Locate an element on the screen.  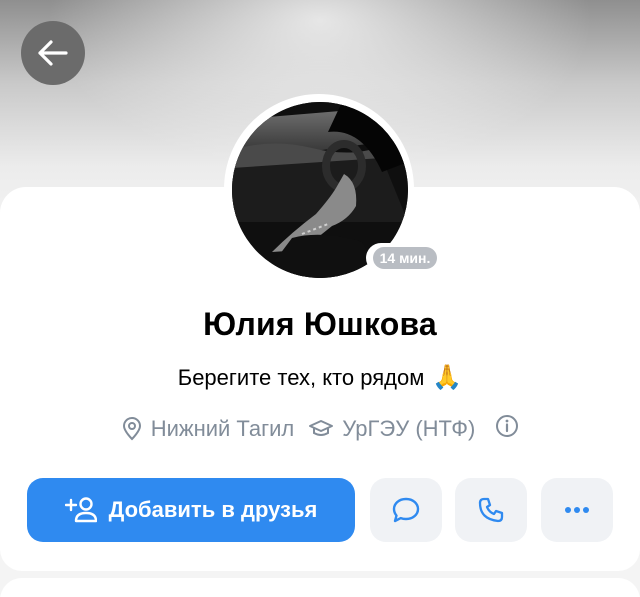
profile-meta: Нижний Тагил УрГЭУ (НТФ) is located at coordinates (320, 429).